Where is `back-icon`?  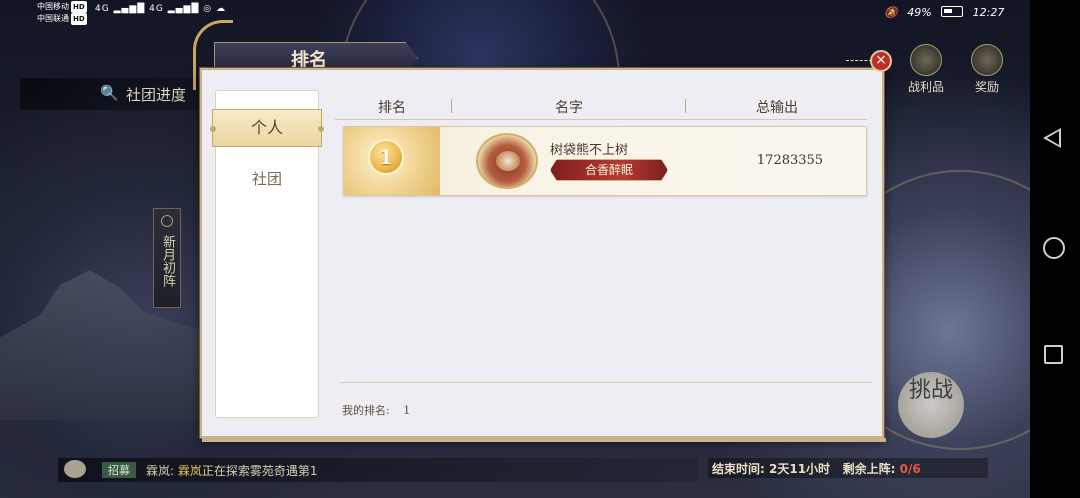
back-icon is located at coordinates (1052, 138).